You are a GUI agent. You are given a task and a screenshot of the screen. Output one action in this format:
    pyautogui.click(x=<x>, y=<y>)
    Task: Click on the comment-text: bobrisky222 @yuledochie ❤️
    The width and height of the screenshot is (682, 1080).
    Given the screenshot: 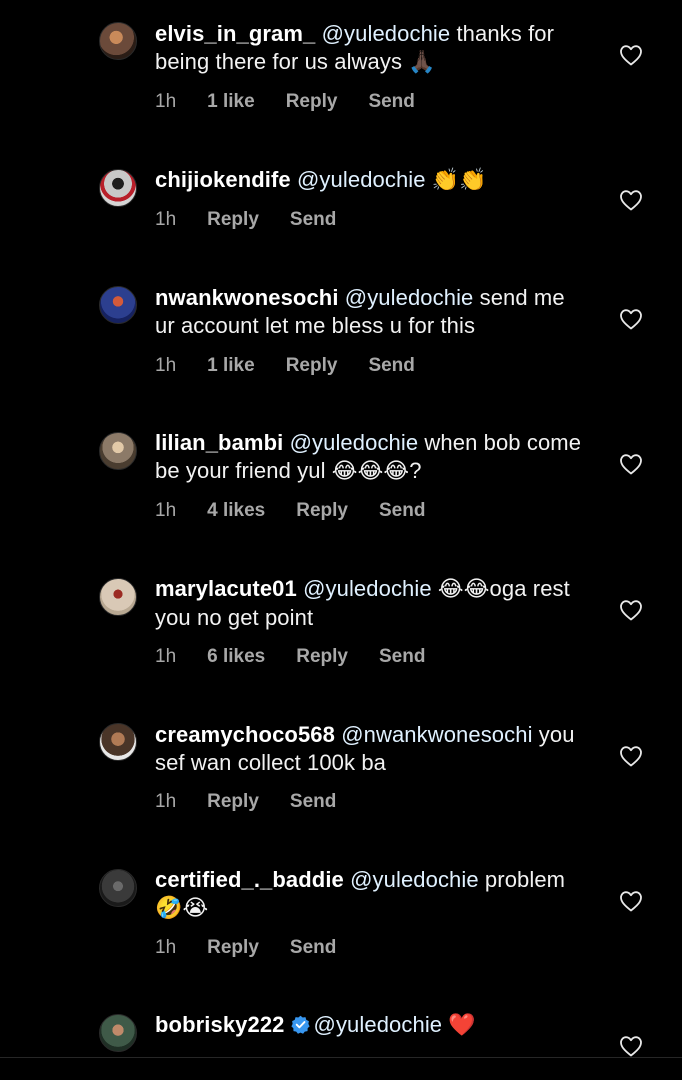 What is the action you would take?
    pyautogui.click(x=370, y=1025)
    